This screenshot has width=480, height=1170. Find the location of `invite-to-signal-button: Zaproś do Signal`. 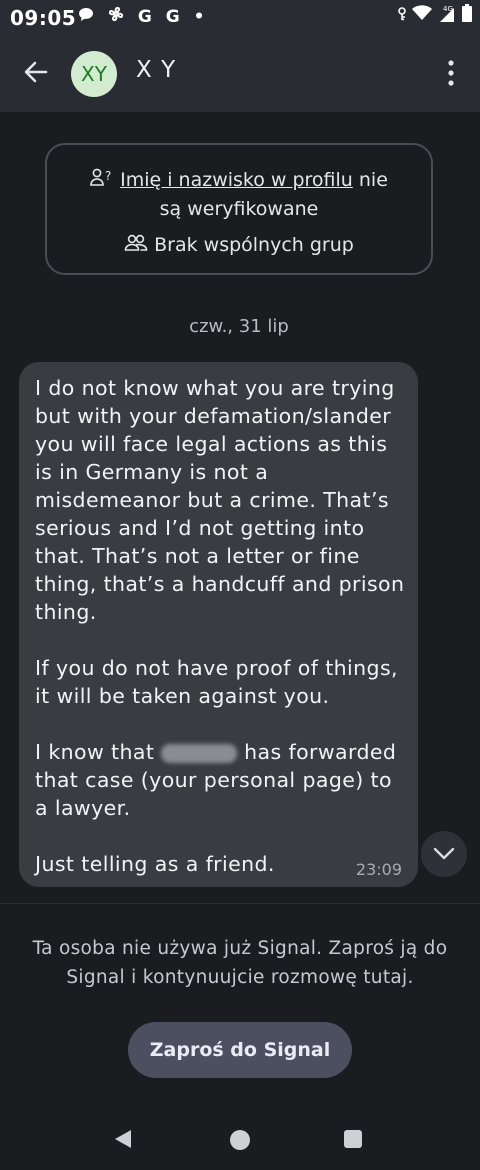

invite-to-signal-button: Zaproś do Signal is located at coordinates (240, 1050).